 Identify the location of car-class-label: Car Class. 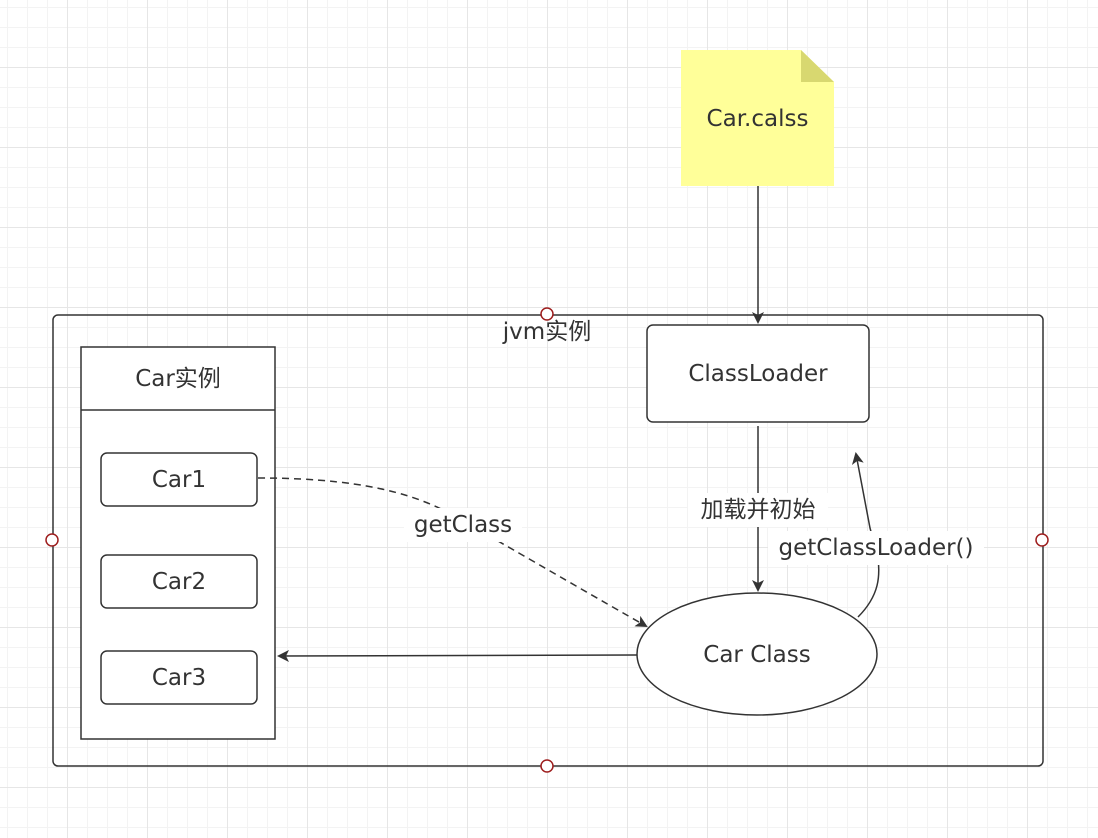
(757, 654).